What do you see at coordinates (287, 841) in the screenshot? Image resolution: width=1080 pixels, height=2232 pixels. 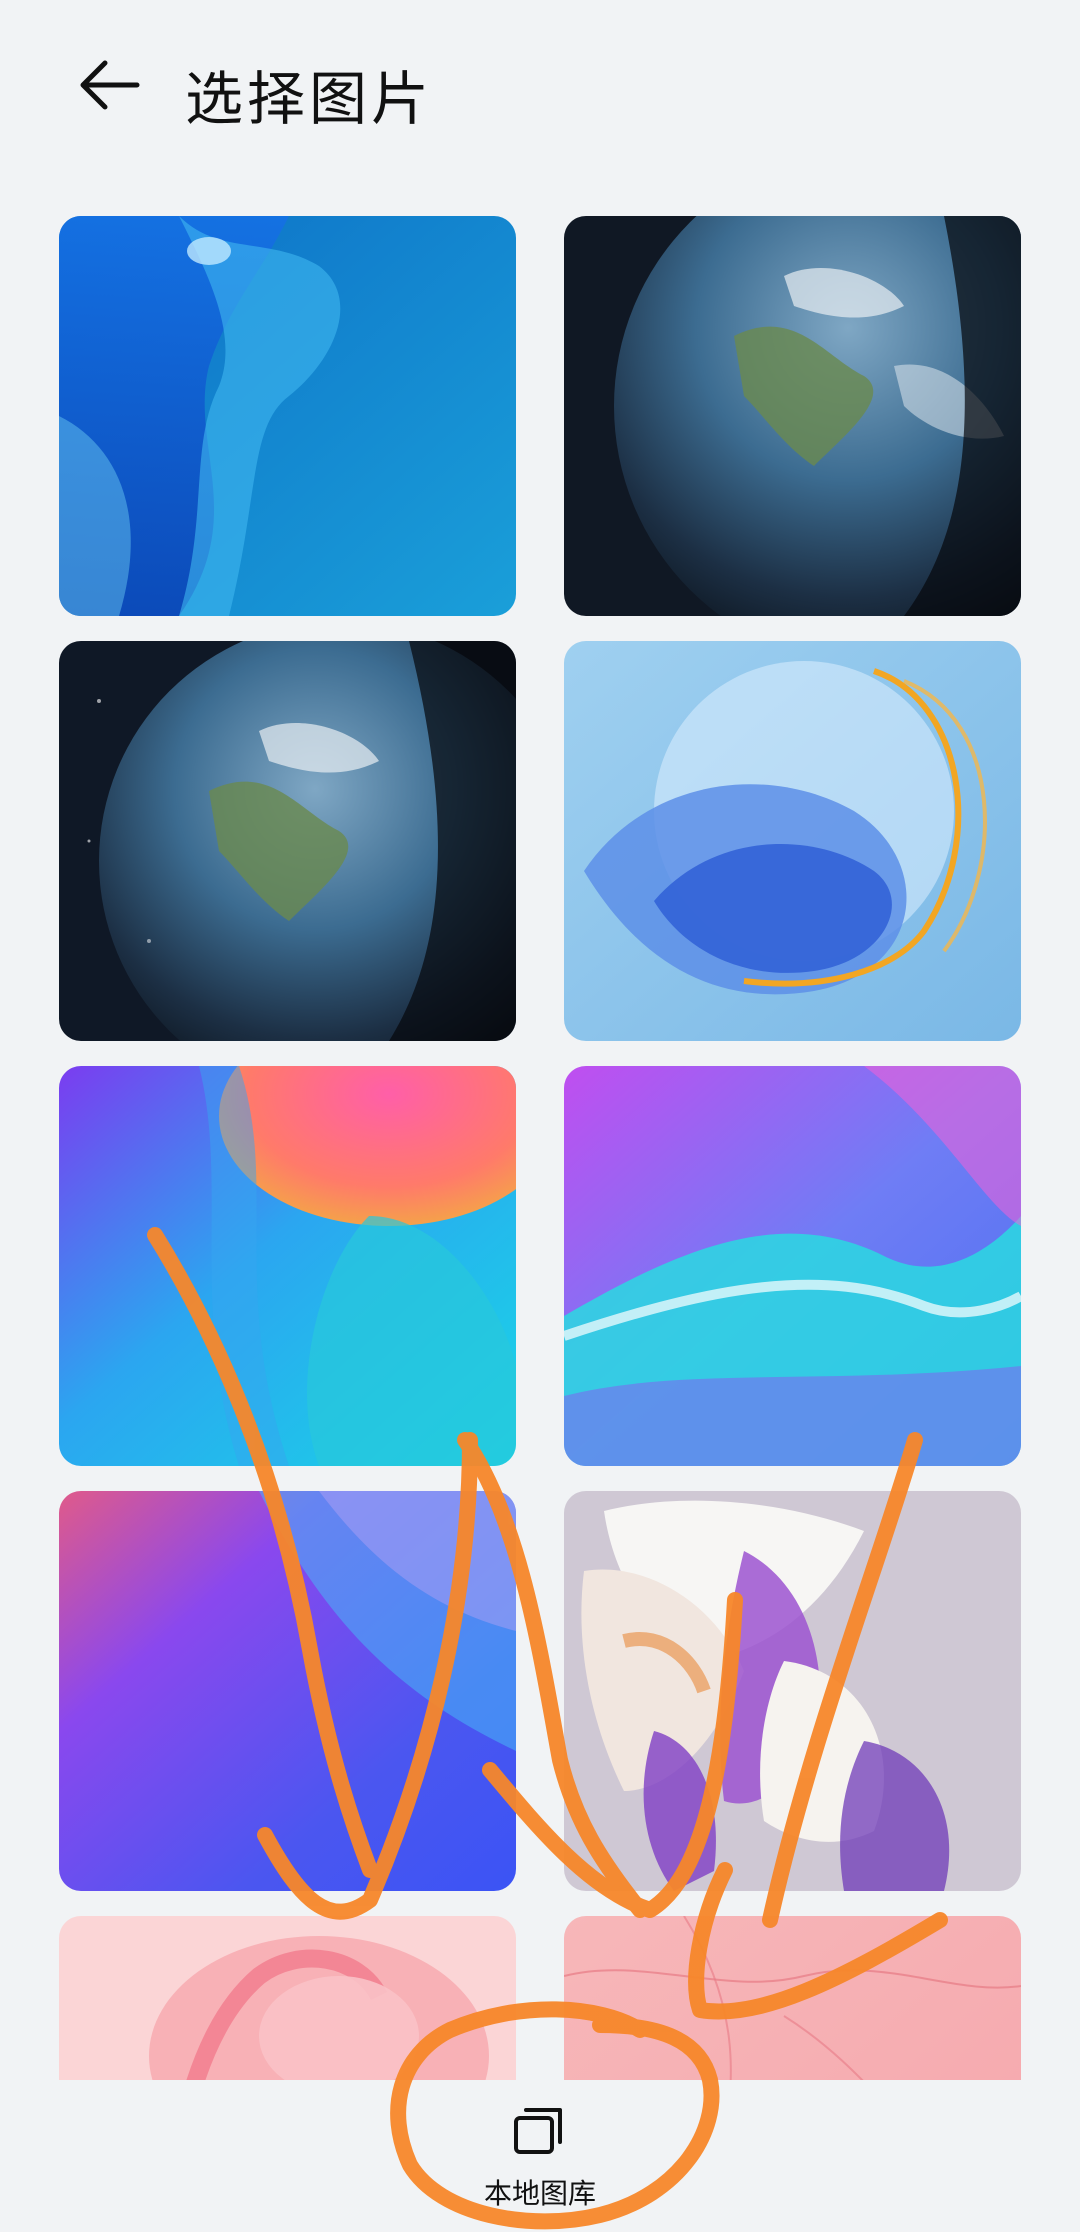 I see `wallpaper-earth-center` at bounding box center [287, 841].